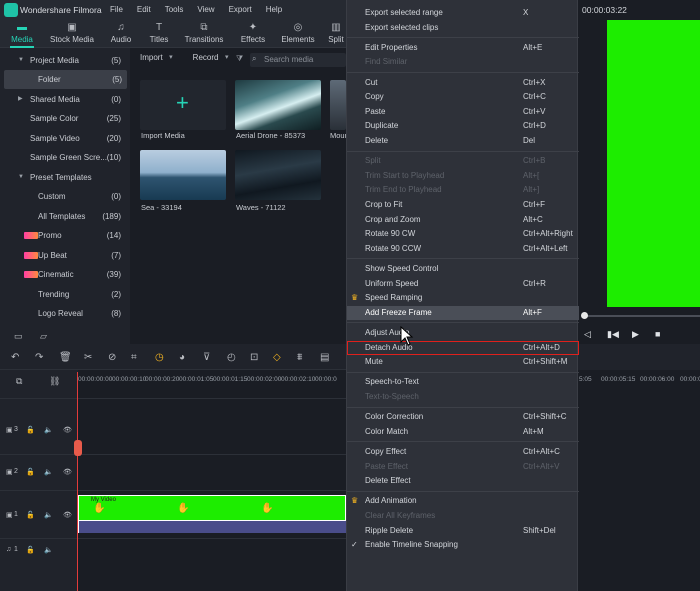  What do you see at coordinates (463, 97) in the screenshot?
I see `menu-item-copy: Copy Ctrl+C` at bounding box center [463, 97].